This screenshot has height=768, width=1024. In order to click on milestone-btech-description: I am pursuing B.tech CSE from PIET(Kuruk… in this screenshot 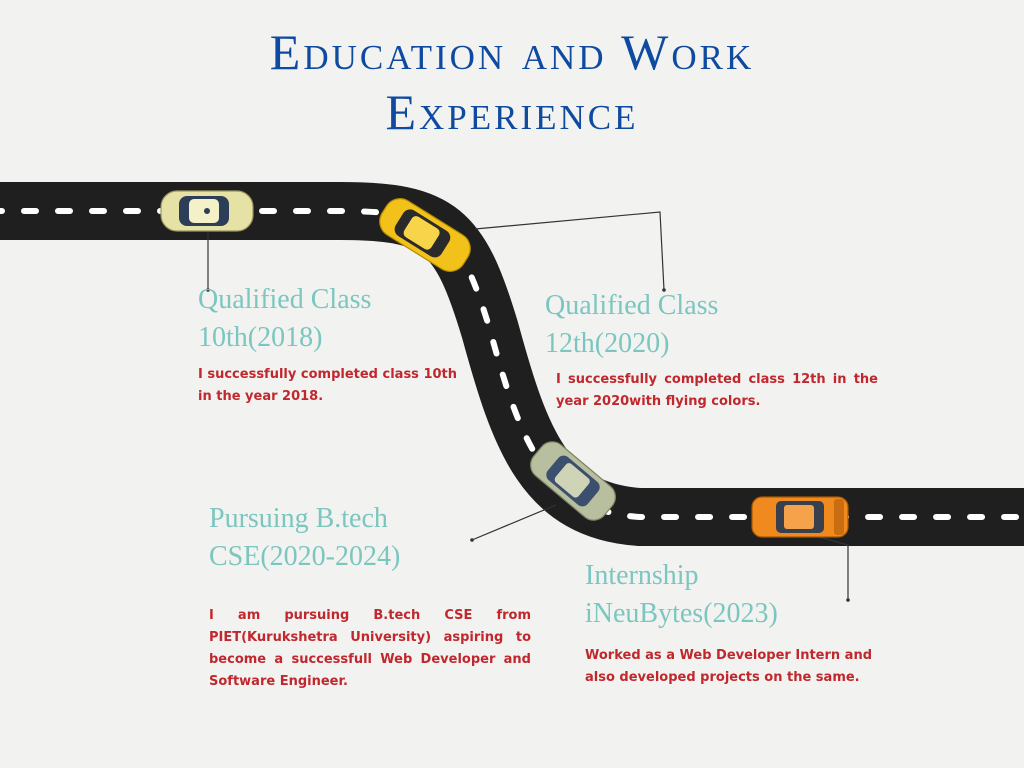, I will do `click(370, 648)`.